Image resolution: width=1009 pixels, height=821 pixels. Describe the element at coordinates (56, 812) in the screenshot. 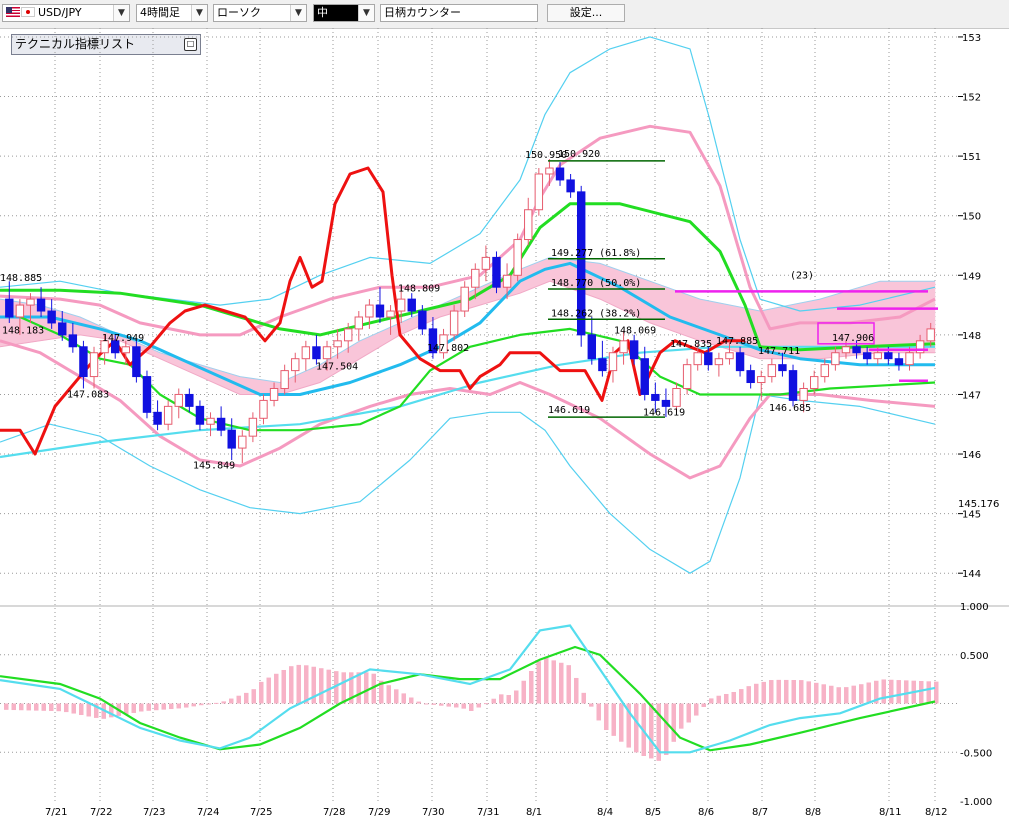

I see `date-label: 7/21` at that location.